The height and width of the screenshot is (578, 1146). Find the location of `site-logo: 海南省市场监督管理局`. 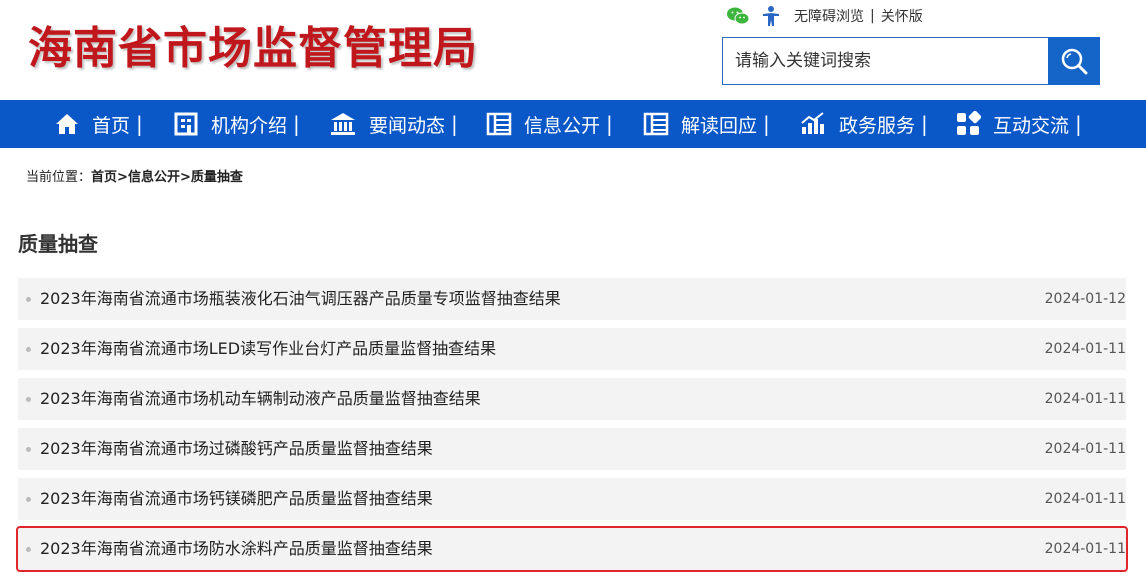

site-logo: 海南省市场监督管理局 is located at coordinates (253, 44).